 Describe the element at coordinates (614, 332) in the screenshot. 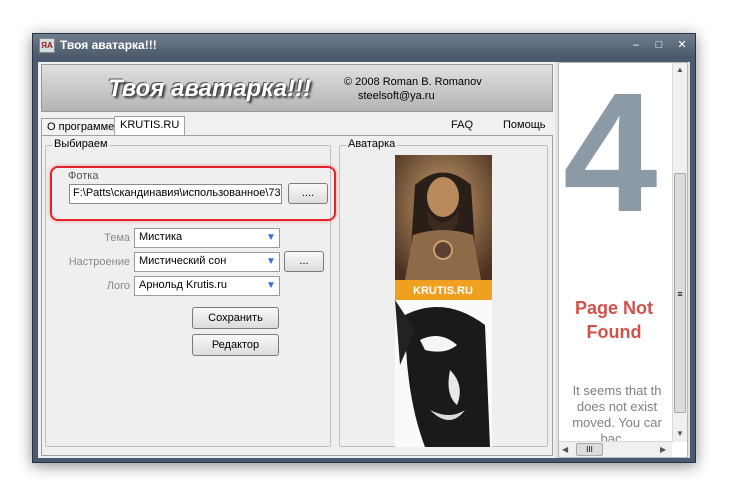

I see `page-not-found-line2: Found` at that location.